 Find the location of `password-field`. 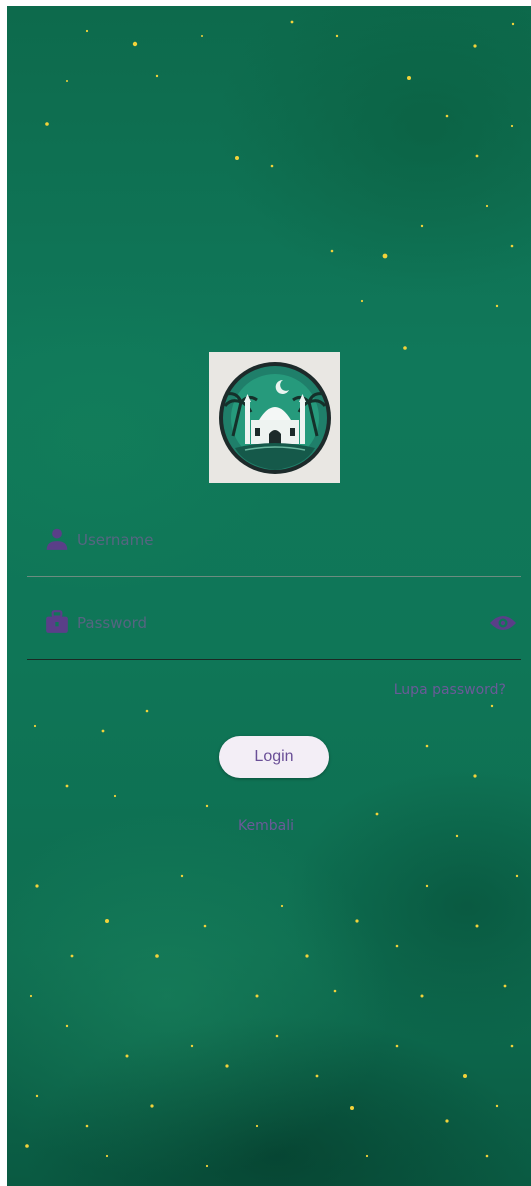

password-field is located at coordinates (274, 624).